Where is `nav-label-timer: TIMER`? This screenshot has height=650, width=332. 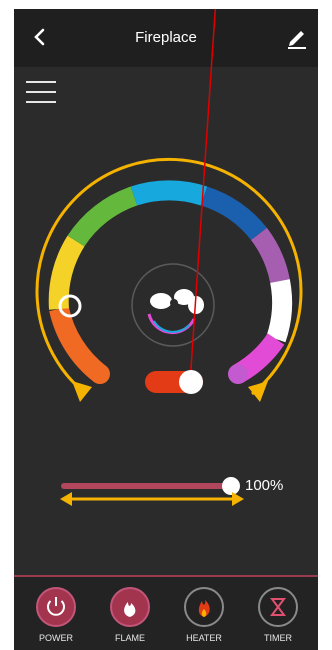 nav-label-timer: TIMER is located at coordinates (278, 638).